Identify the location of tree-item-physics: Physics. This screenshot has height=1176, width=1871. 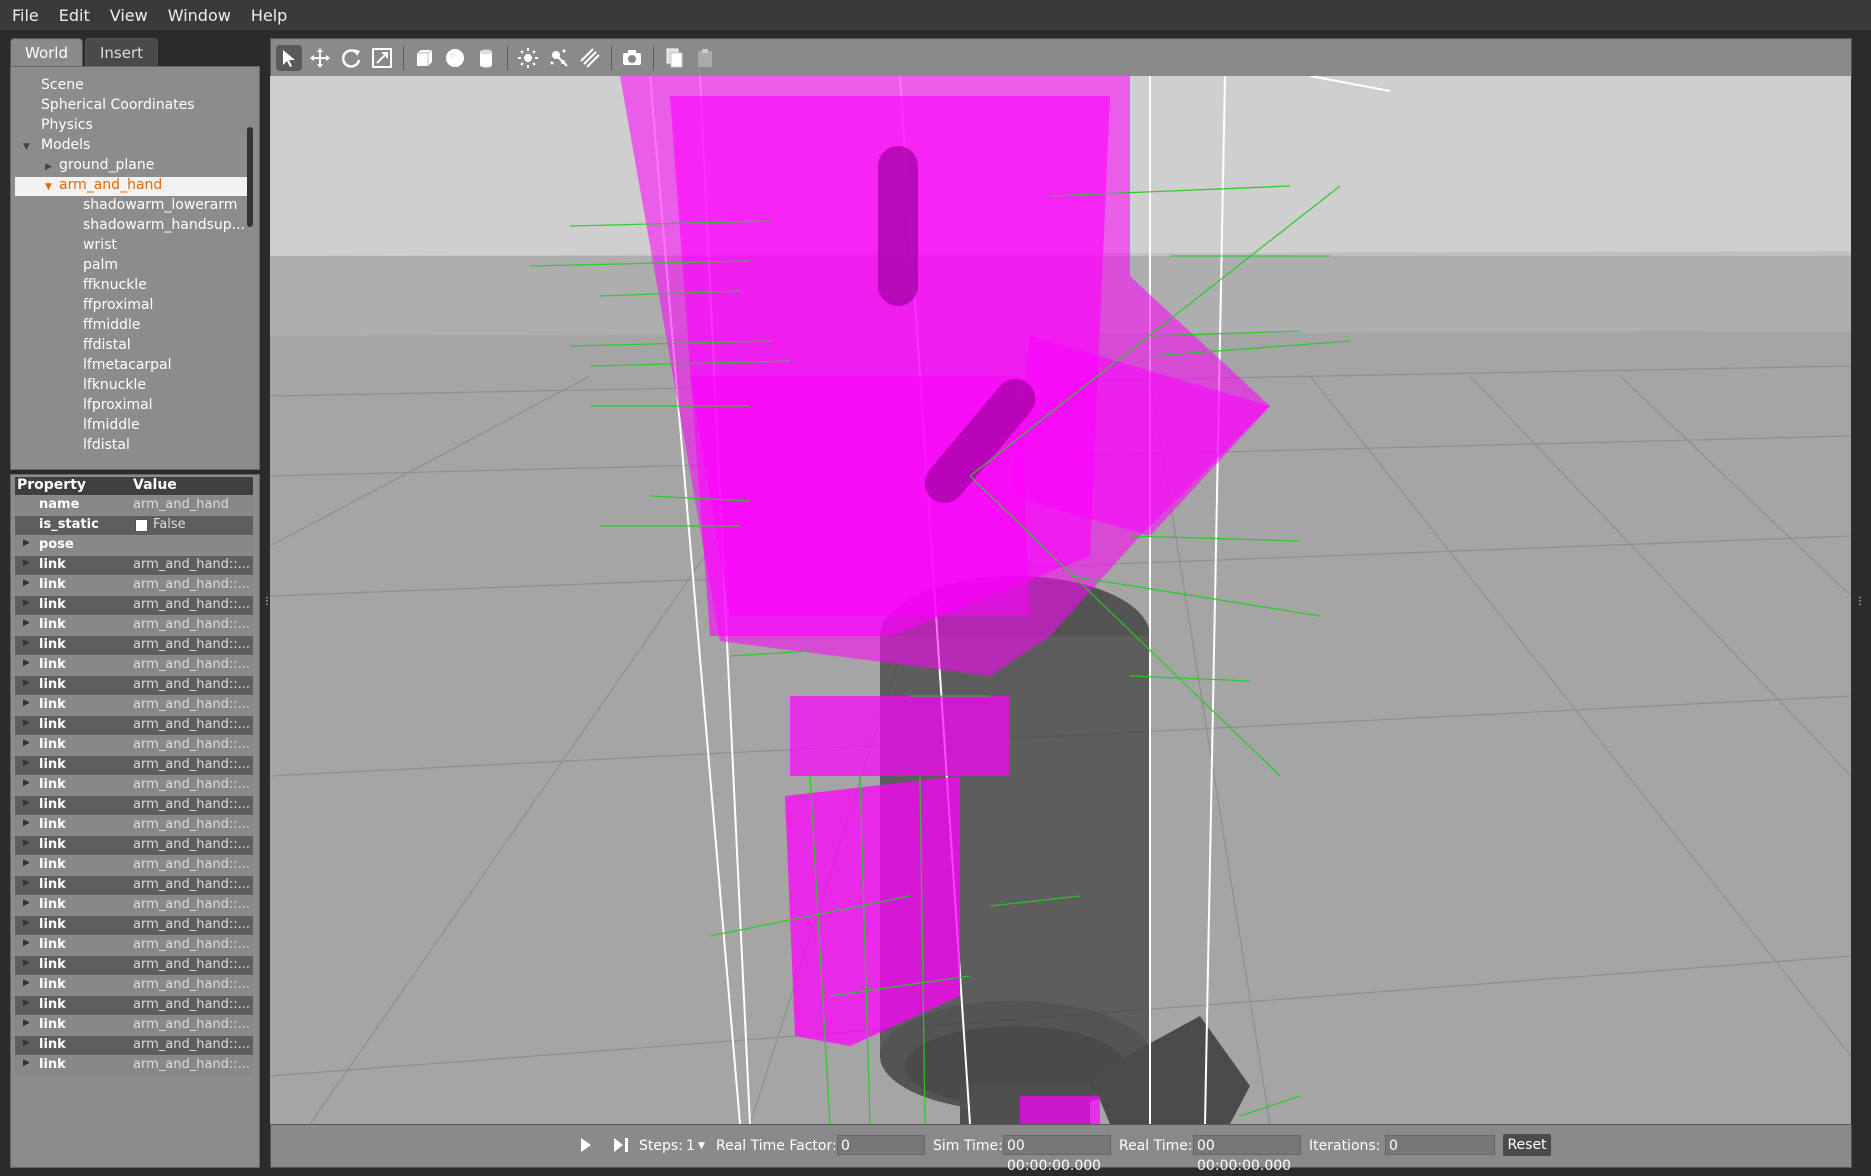
(67, 126).